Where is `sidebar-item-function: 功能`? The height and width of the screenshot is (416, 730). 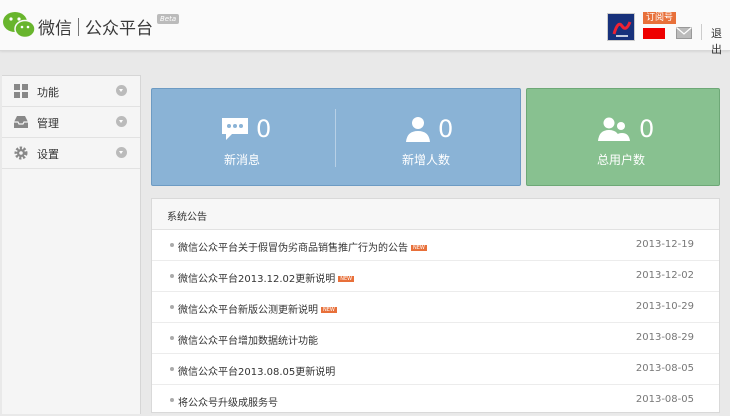
sidebar-item-function: 功能 is located at coordinates (71, 91).